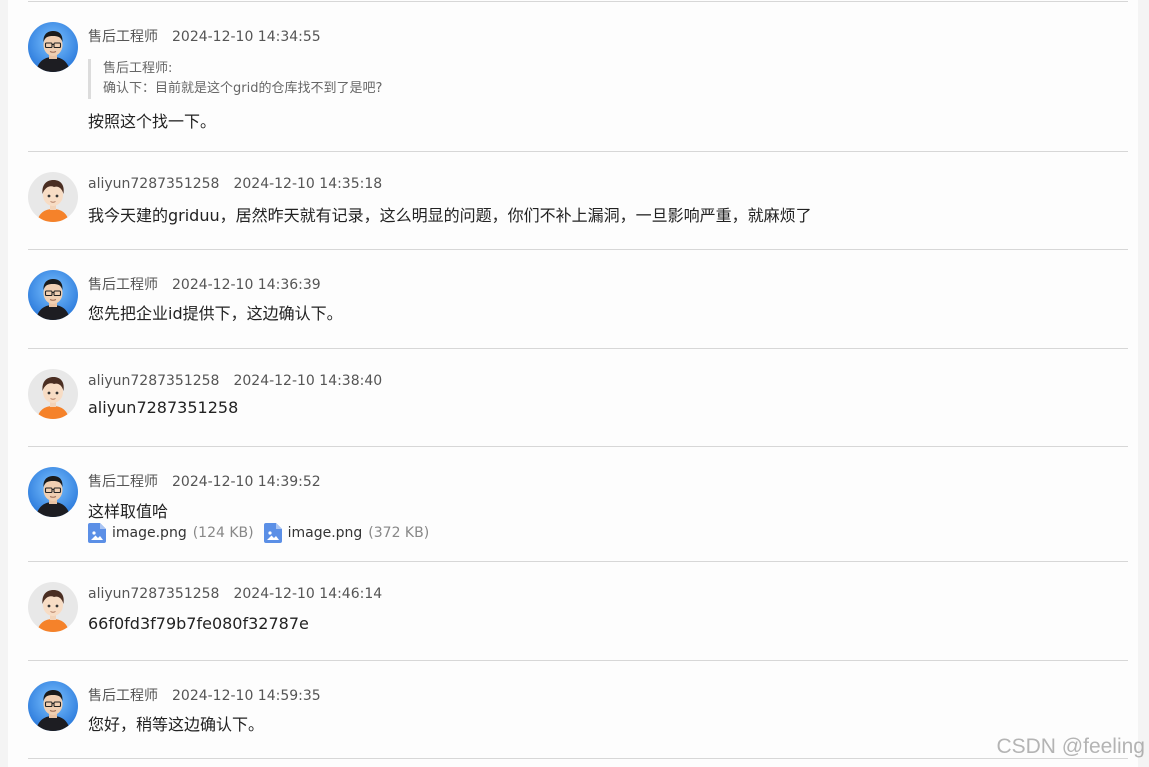 The width and height of the screenshot is (1149, 767). What do you see at coordinates (215, 313) in the screenshot?
I see `message-text: 您先把企业id提供下，这边确认下。` at bounding box center [215, 313].